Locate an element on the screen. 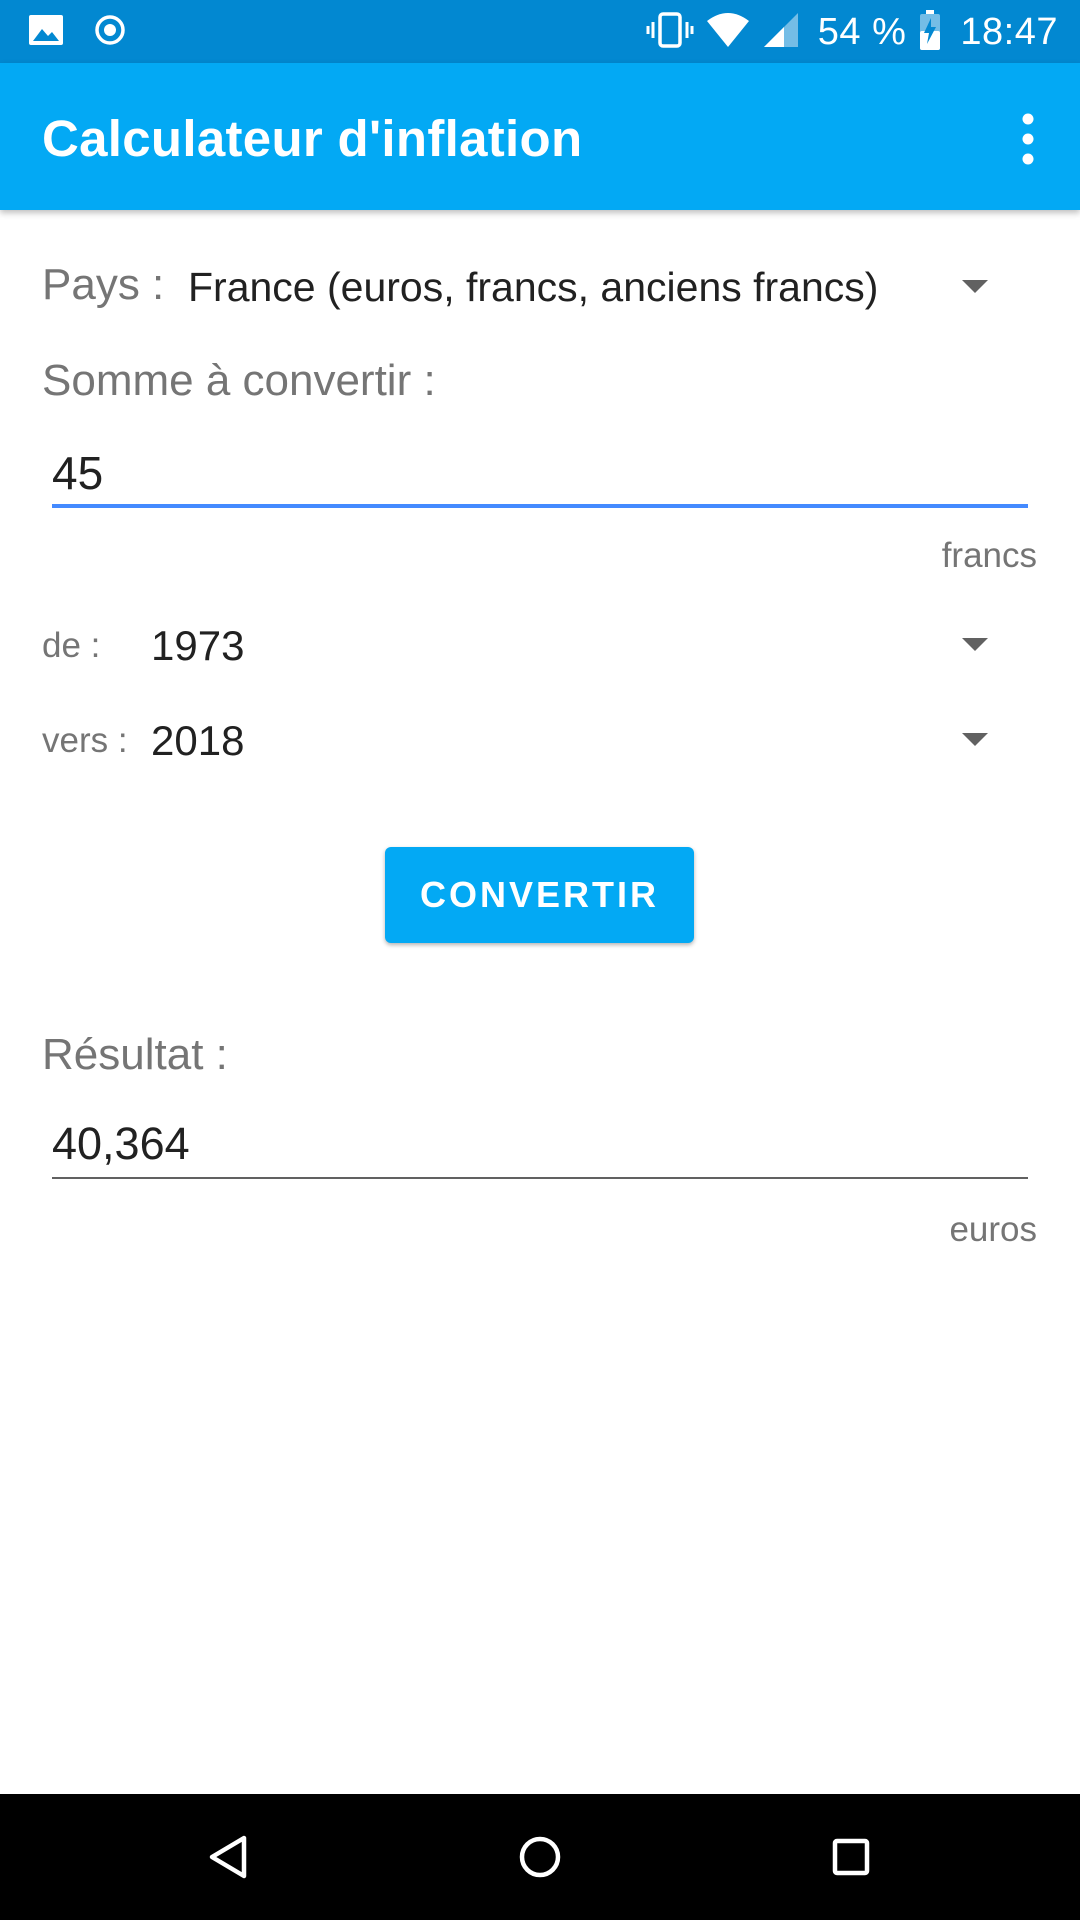 The image size is (1080, 1920). record-icon is located at coordinates (110, 32).